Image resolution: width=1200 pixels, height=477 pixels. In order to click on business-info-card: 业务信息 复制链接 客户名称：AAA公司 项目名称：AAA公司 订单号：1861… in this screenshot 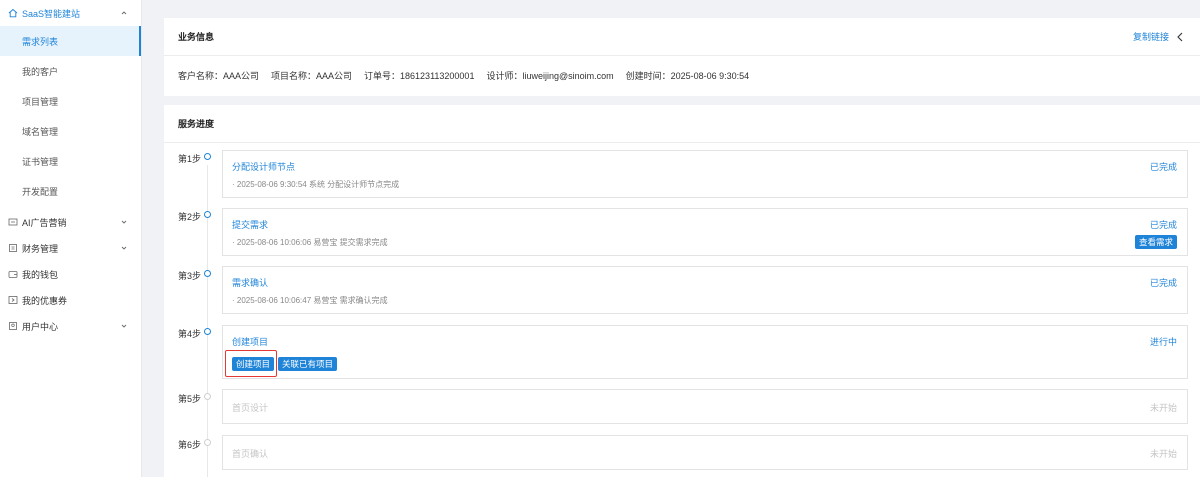, I will do `click(682, 57)`.